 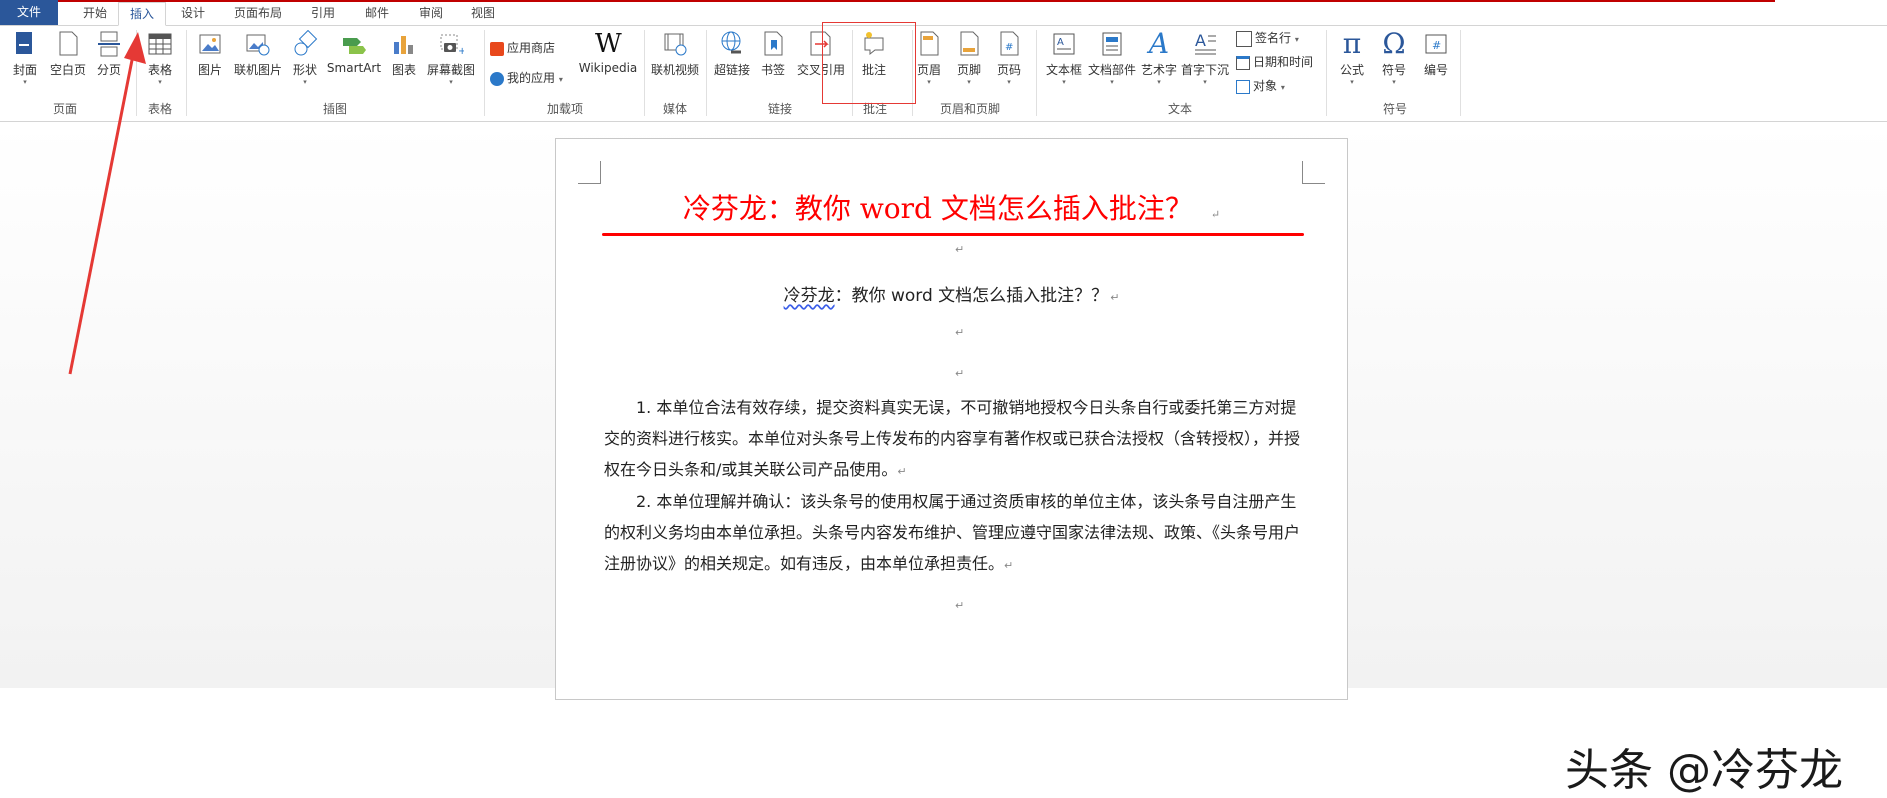 What do you see at coordinates (483, 13) in the screenshot?
I see `tab-view: 视图` at bounding box center [483, 13].